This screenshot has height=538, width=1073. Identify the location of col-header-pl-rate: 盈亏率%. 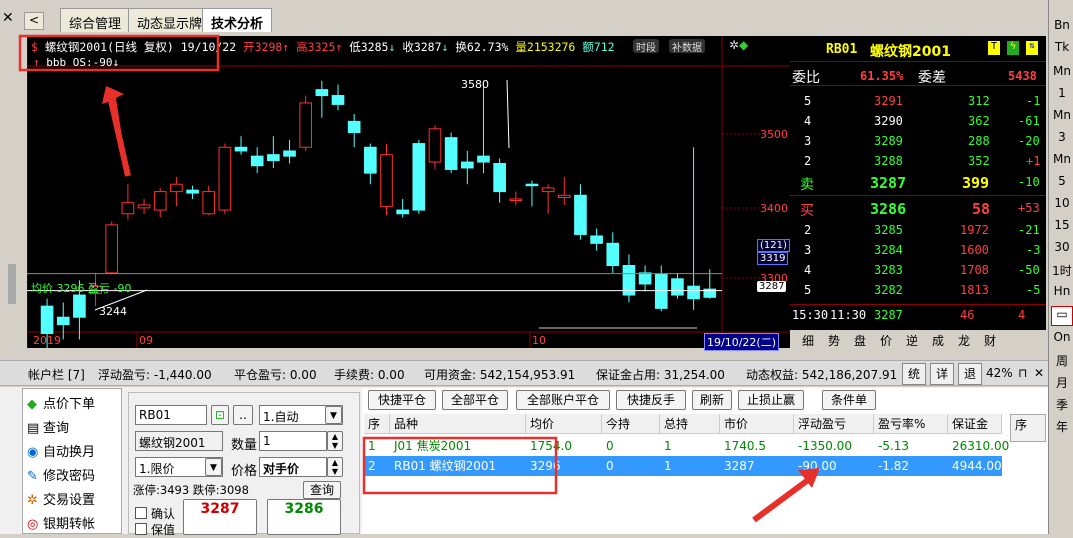
(911, 424).